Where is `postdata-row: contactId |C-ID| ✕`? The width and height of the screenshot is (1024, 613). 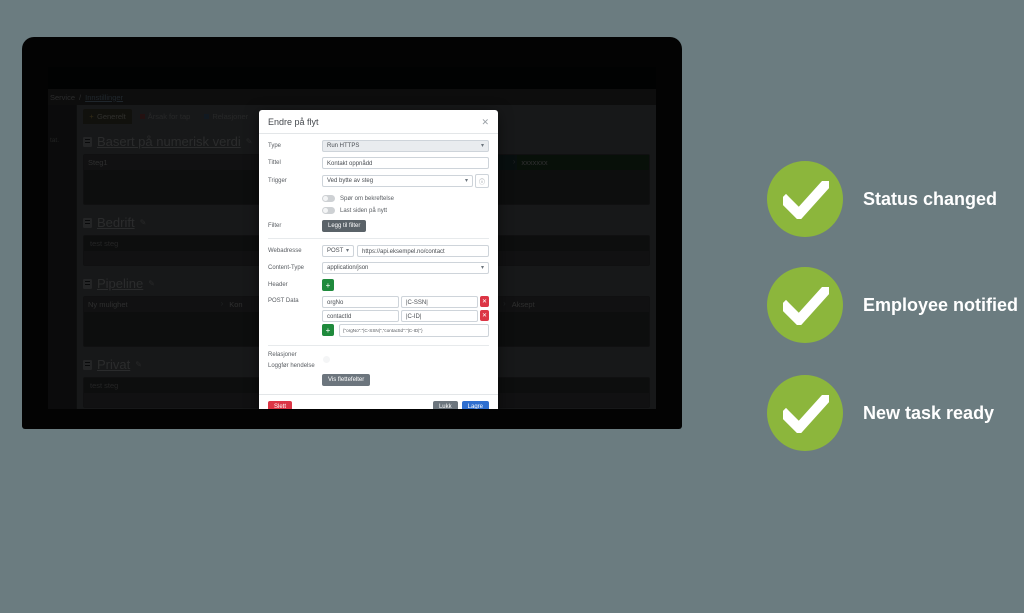
postdata-row: contactId |C-ID| ✕ is located at coordinates (405, 316).